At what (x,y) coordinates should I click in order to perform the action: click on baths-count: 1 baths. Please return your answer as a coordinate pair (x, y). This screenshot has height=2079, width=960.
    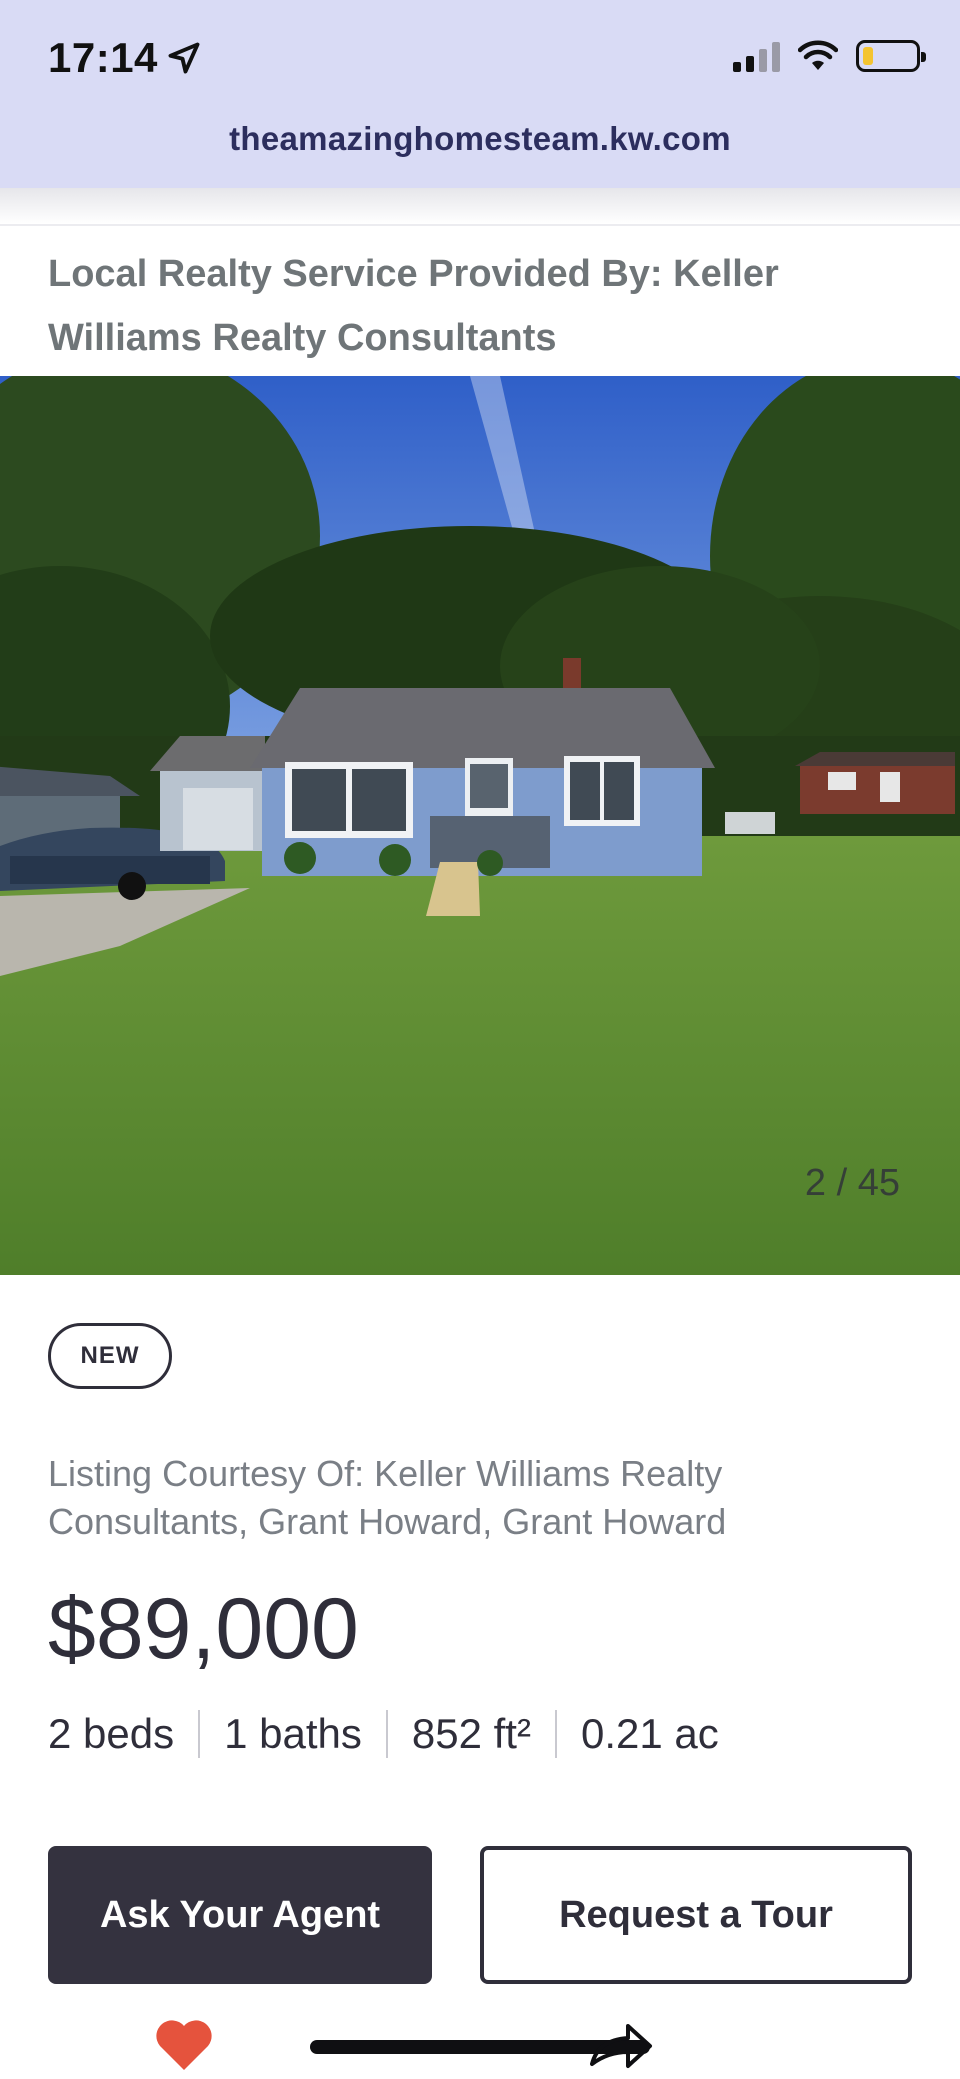
    Looking at the image, I should click on (292, 1734).